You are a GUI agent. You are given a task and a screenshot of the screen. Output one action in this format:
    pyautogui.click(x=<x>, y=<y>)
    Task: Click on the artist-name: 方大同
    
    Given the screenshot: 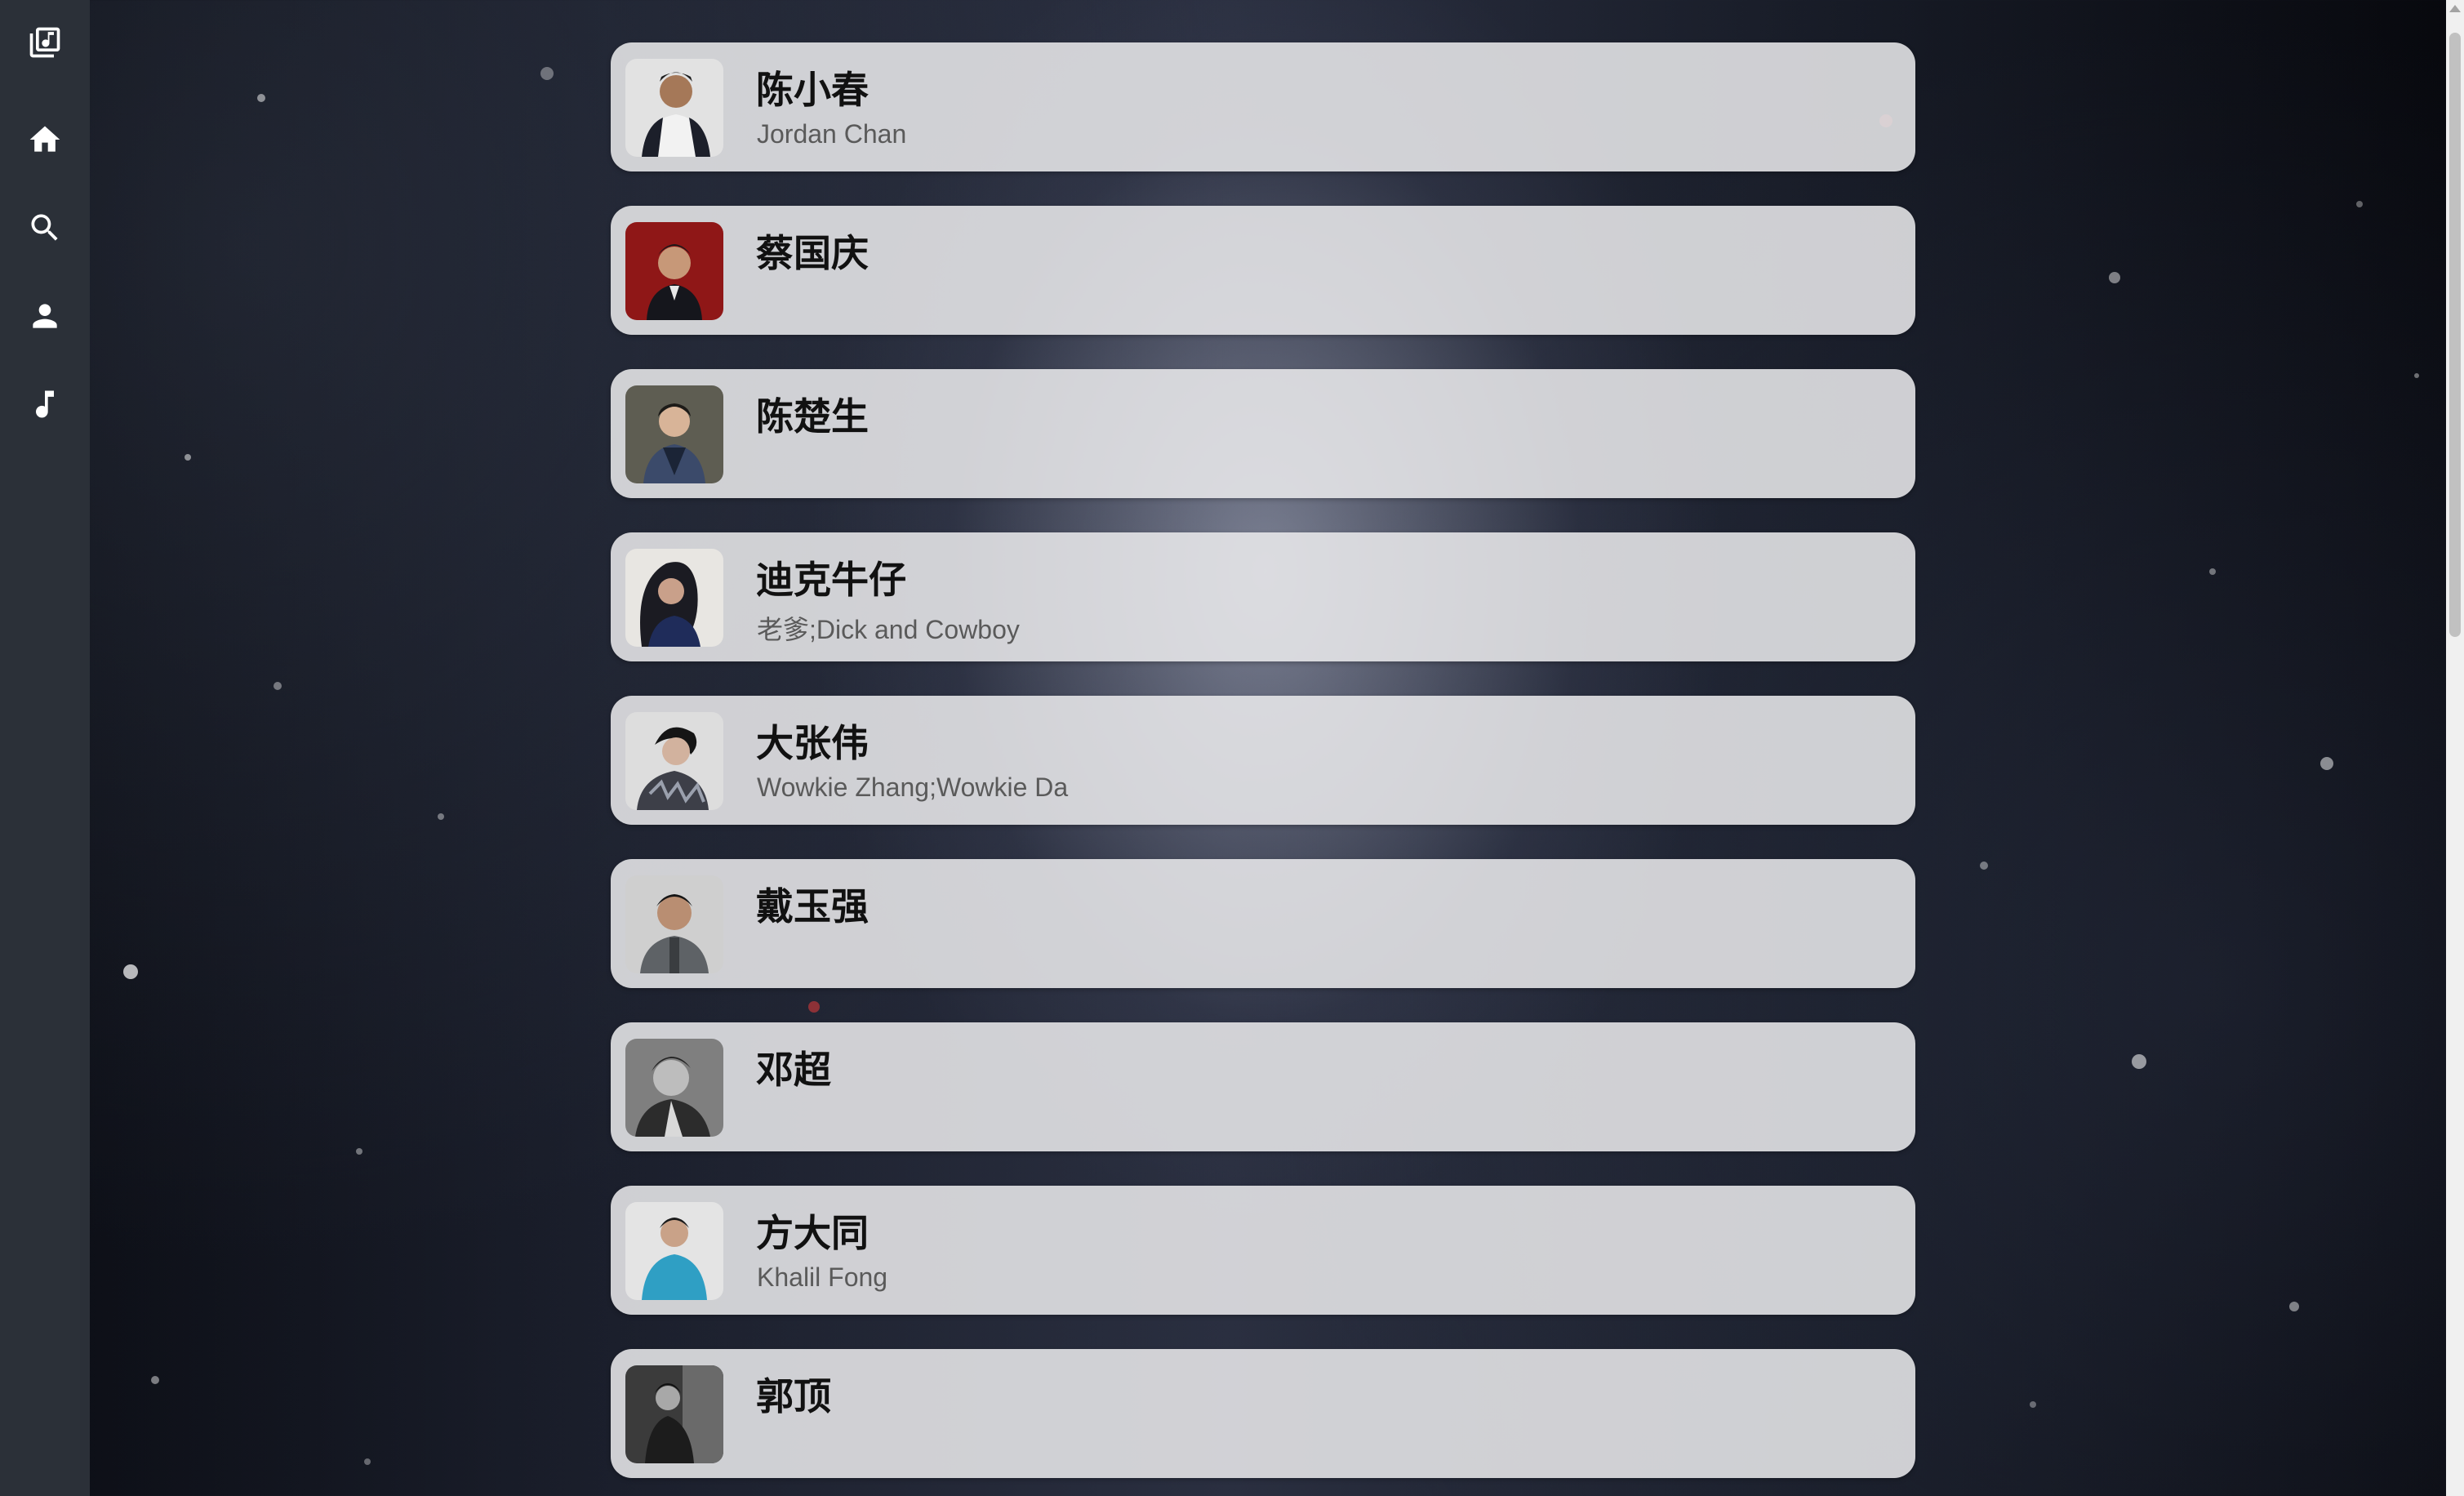 What is the action you would take?
    pyautogui.click(x=812, y=1233)
    